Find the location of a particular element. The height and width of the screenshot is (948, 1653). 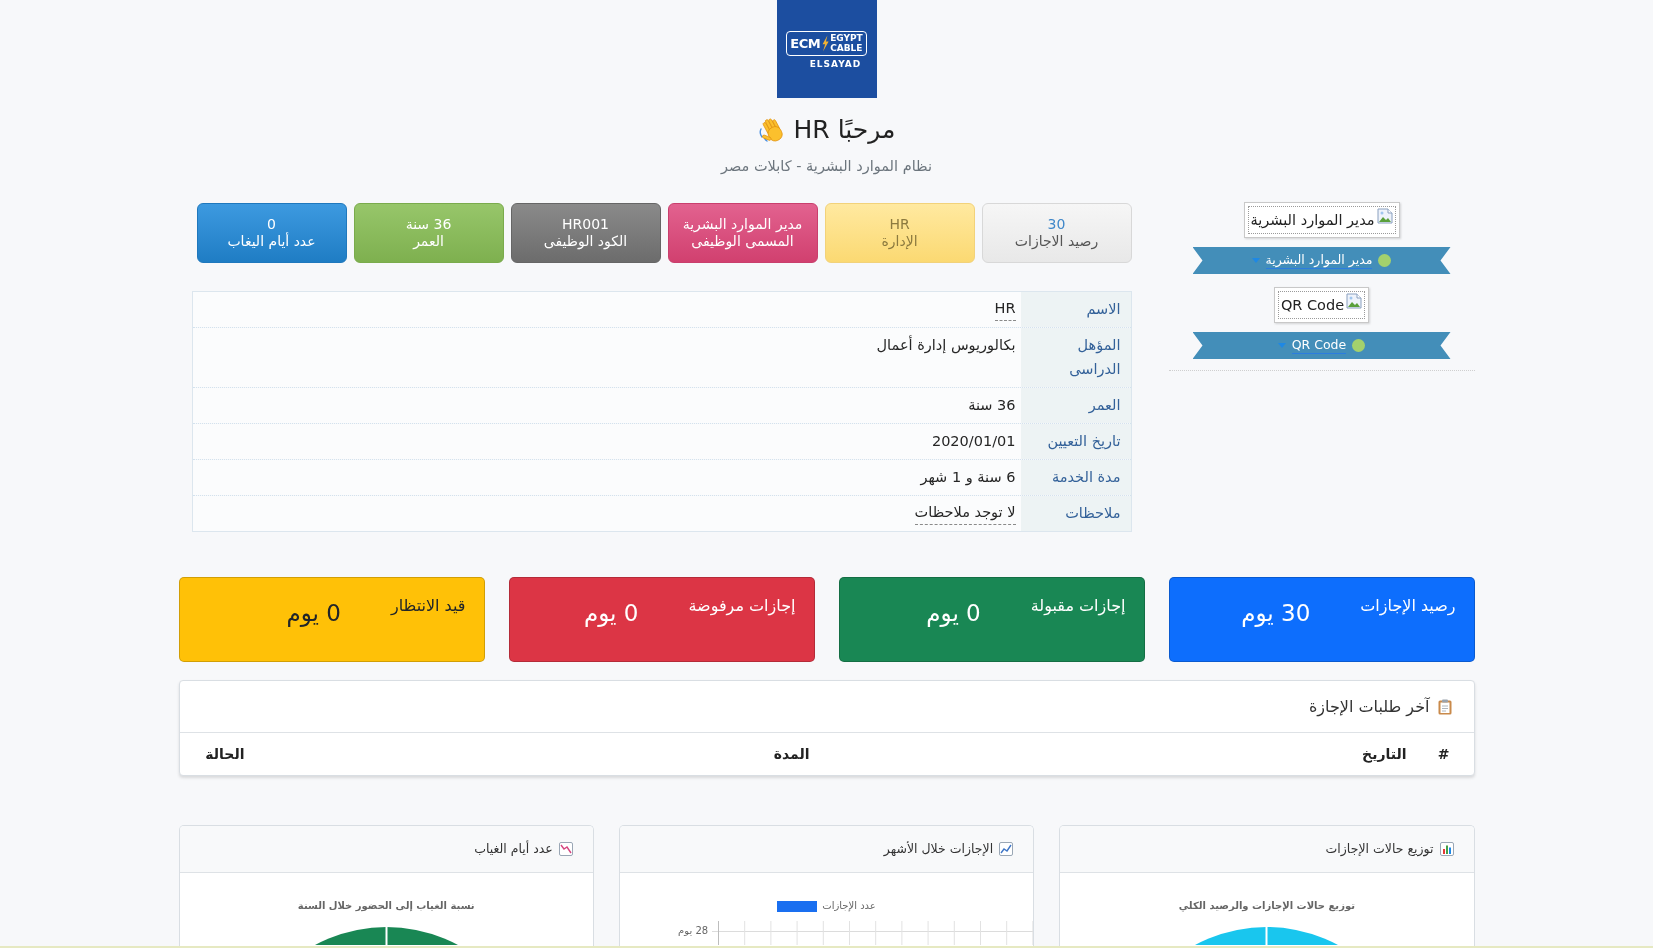

card-title: رصيد الإجازات is located at coordinates (1408, 606).